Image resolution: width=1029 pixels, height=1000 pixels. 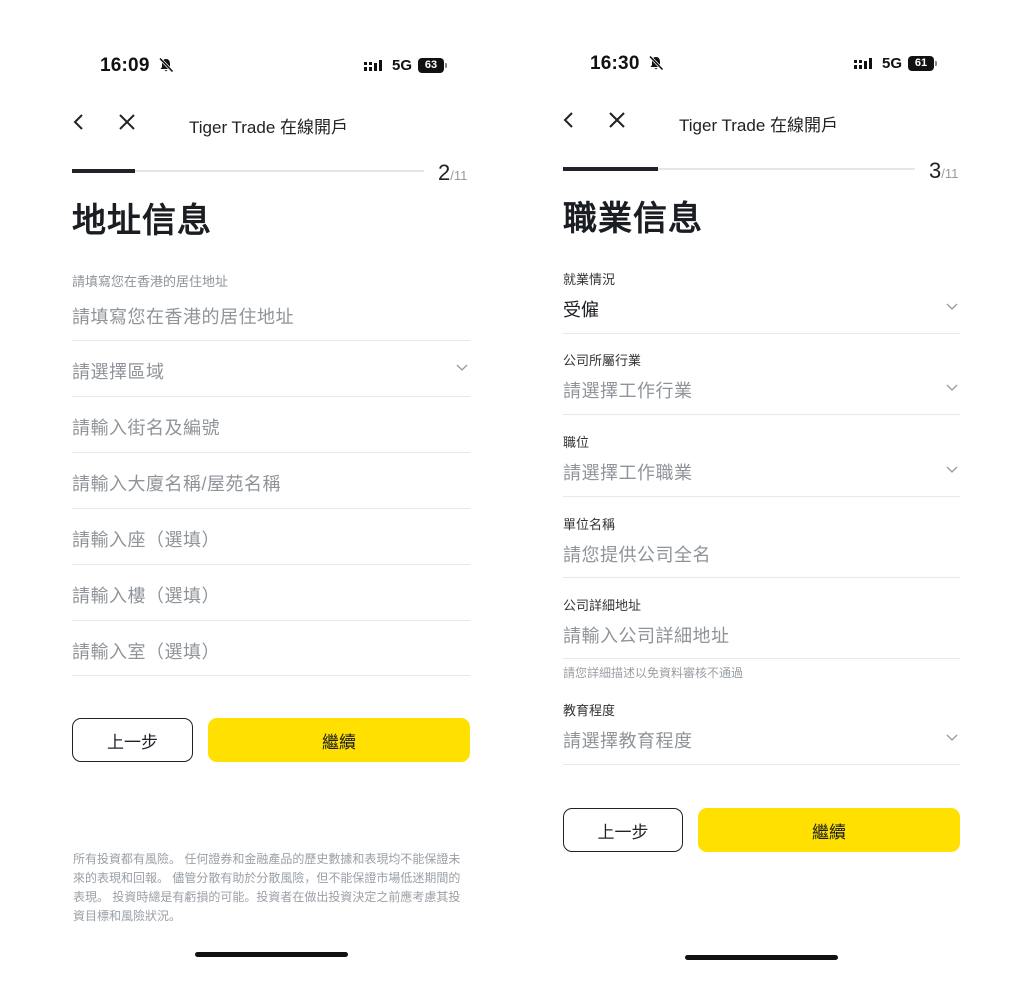 What do you see at coordinates (118, 372) in the screenshot?
I see `district-placeholder: 請選擇區域` at bounding box center [118, 372].